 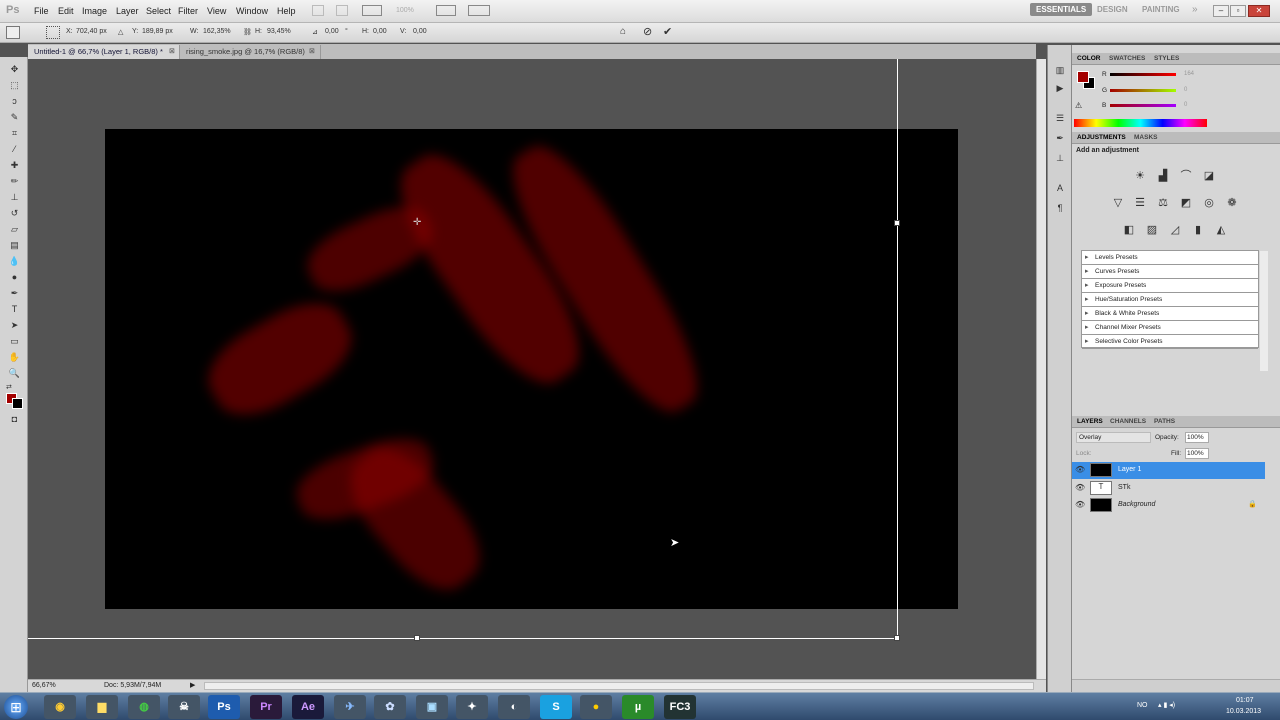 What do you see at coordinates (647, 31) in the screenshot?
I see `cancel-transform-icon: ⊘` at bounding box center [647, 31].